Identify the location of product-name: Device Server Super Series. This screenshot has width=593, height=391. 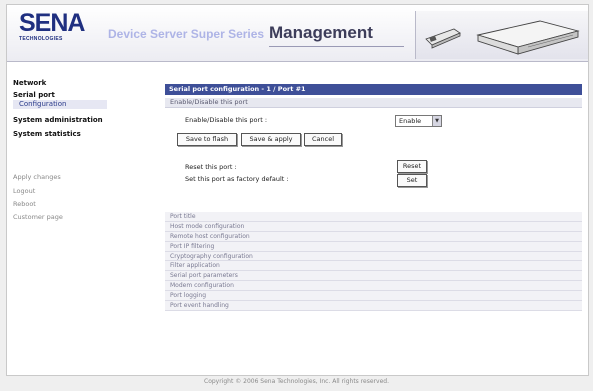
(186, 34).